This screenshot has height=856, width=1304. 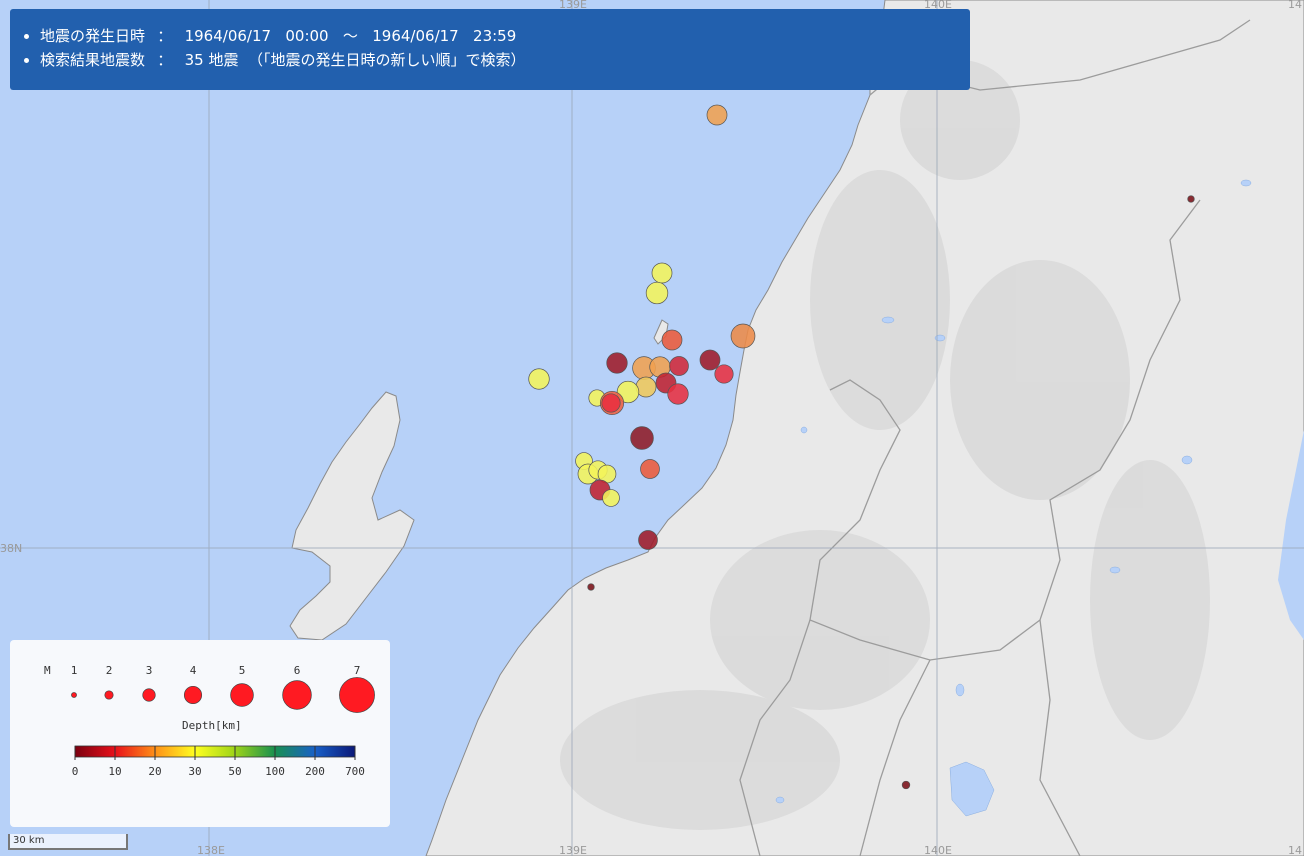 I want to click on magnitude-label-2: 2, so click(x=109, y=670).